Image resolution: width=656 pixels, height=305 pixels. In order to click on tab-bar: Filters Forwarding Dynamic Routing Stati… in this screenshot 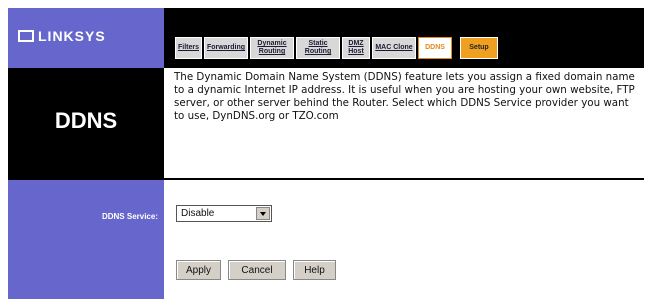, I will do `click(336, 48)`.